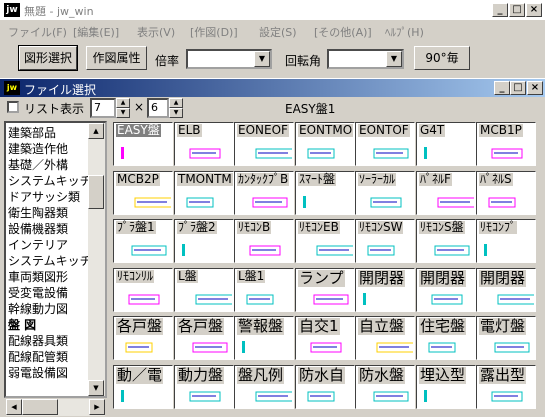  I want to click on file-thumbnail: 防水自, so click(325, 387).